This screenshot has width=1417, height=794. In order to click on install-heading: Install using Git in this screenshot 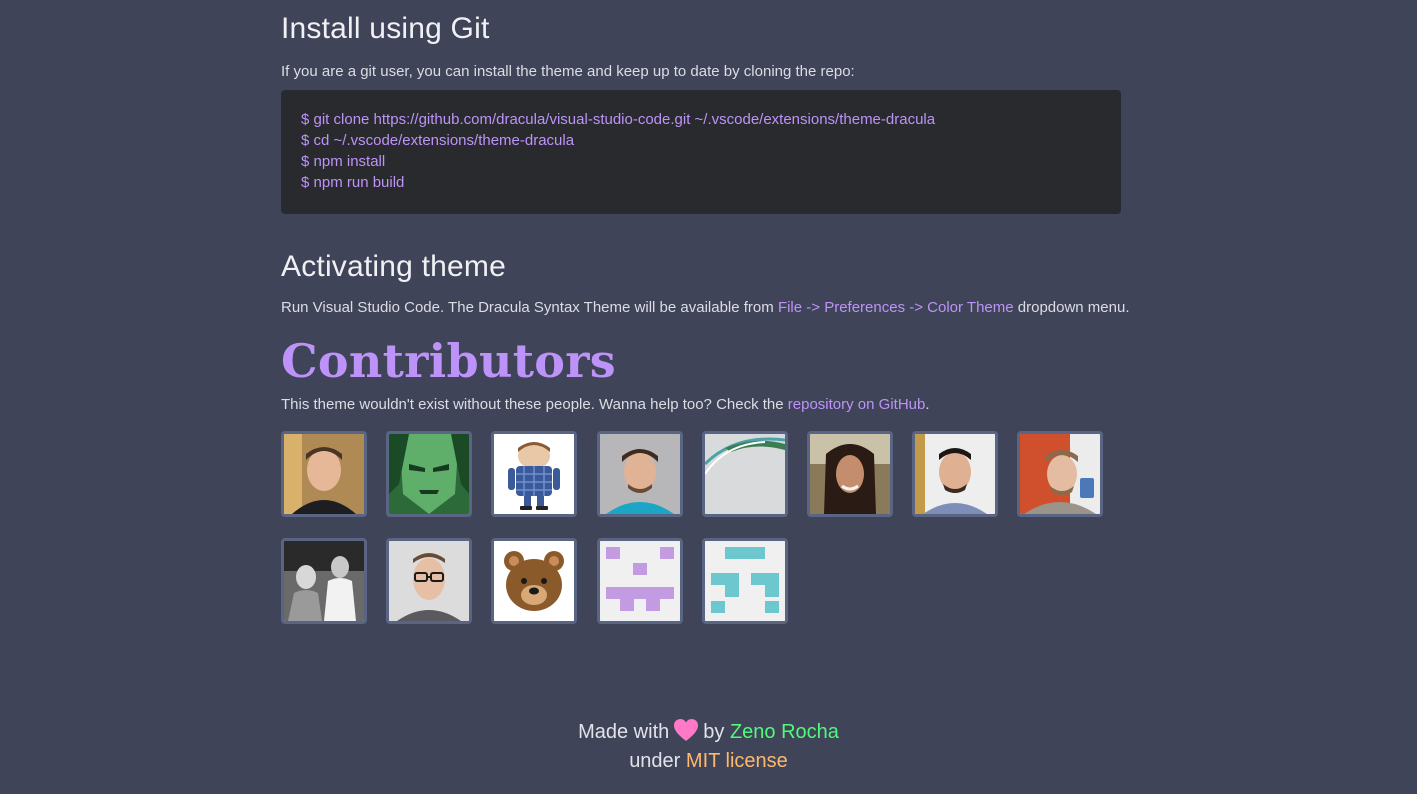, I will do `click(385, 28)`.